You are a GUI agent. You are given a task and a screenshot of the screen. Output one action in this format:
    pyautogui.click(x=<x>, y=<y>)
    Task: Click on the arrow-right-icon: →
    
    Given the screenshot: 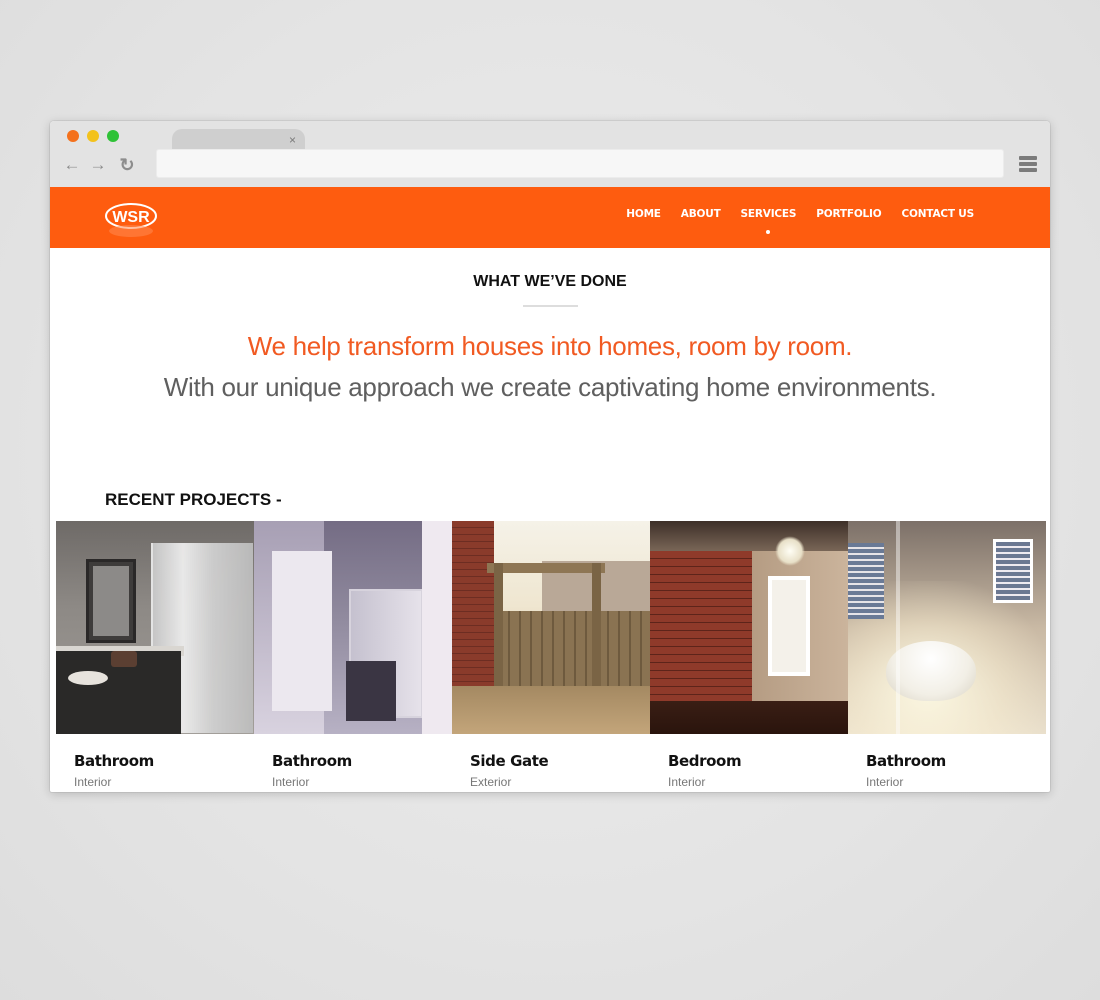 What is the action you would take?
    pyautogui.click(x=98, y=165)
    